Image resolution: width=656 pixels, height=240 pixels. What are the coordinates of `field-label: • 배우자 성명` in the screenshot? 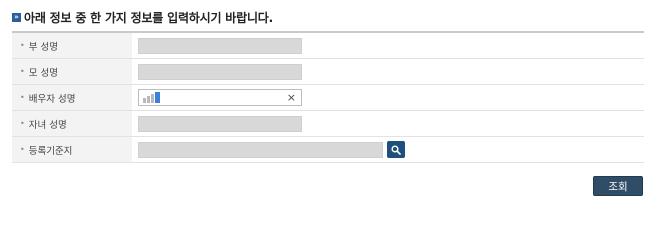 It's located at (72, 97).